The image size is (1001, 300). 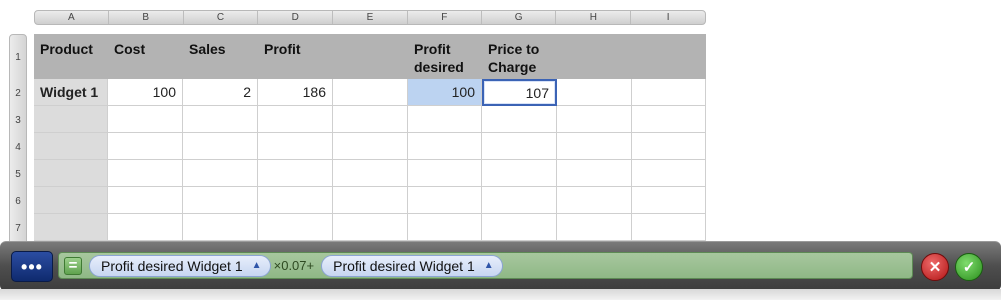 I want to click on close-icon: ✕, so click(x=935, y=267).